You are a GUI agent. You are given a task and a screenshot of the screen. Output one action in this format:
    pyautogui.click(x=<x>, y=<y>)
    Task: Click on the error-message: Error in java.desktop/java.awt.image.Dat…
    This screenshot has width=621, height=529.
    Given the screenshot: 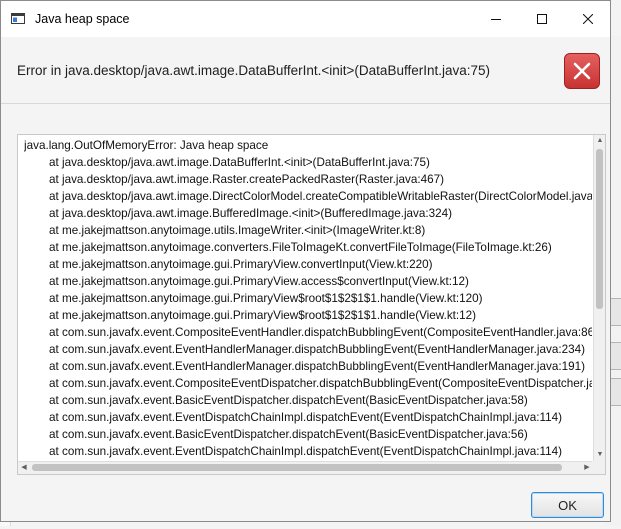 What is the action you would take?
    pyautogui.click(x=254, y=70)
    